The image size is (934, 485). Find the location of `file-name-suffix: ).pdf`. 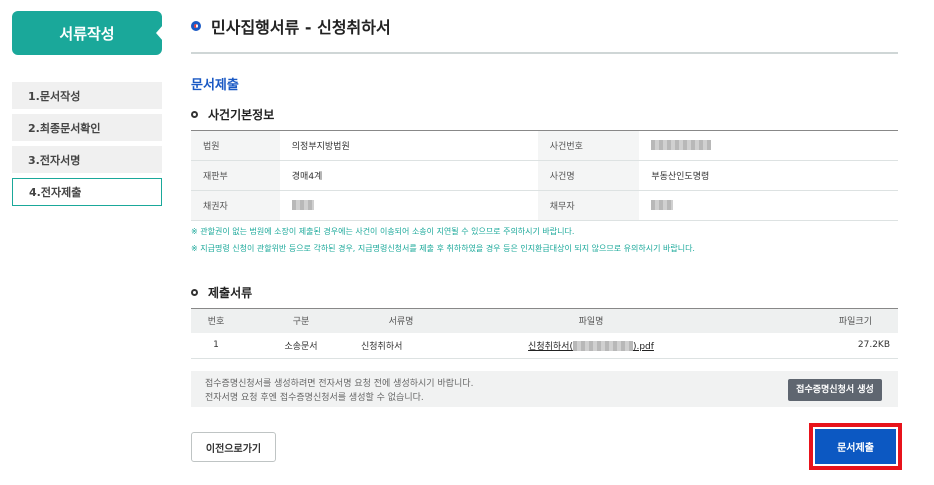

file-name-suffix: ).pdf is located at coordinates (643, 346).